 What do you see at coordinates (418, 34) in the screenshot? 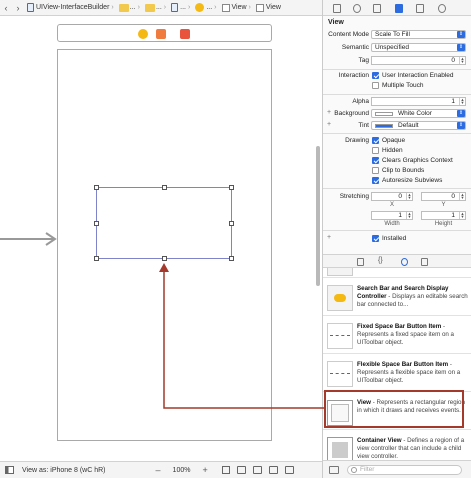
I see `content-mode-select: Scale To Fill ⇕` at bounding box center [418, 34].